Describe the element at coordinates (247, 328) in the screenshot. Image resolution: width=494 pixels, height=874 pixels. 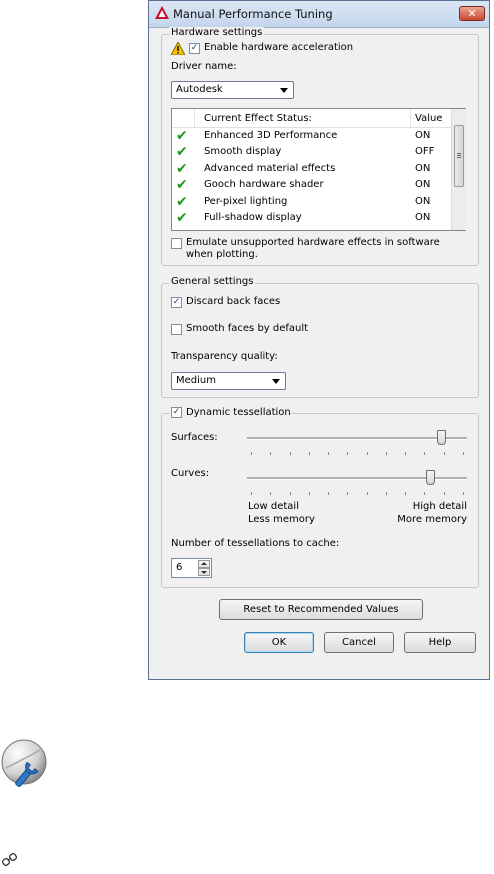
I see `smooth-faces-label: Smooth faces by default` at that location.